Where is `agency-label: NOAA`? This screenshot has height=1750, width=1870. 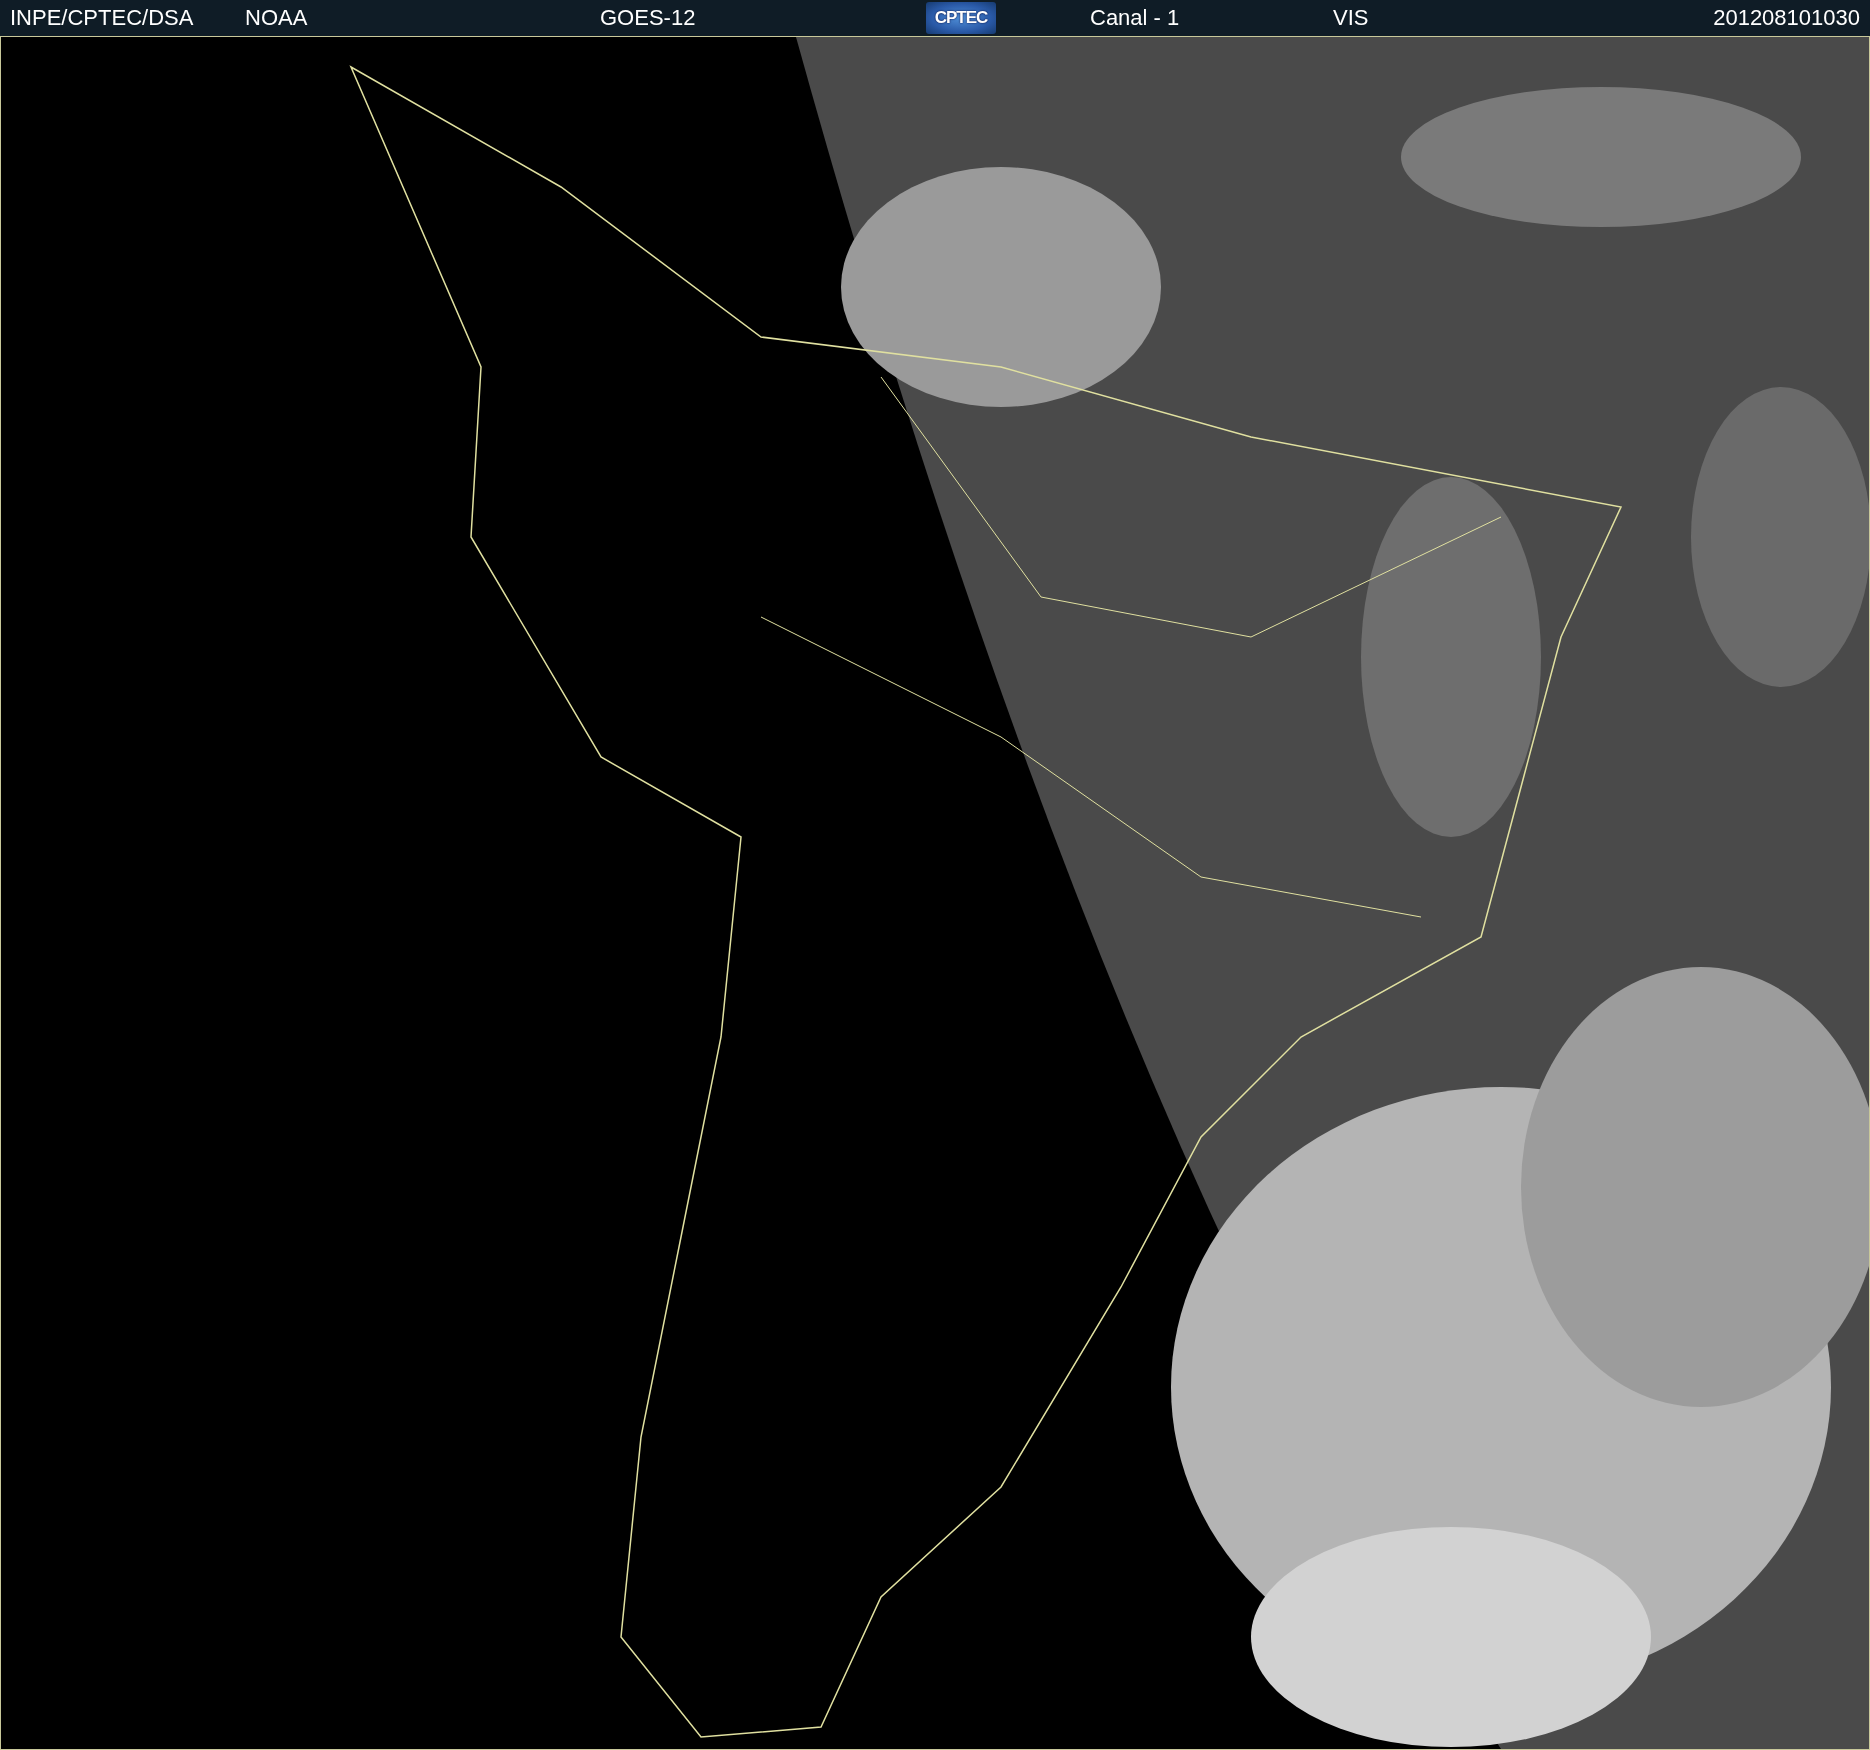
agency-label: NOAA is located at coordinates (276, 18).